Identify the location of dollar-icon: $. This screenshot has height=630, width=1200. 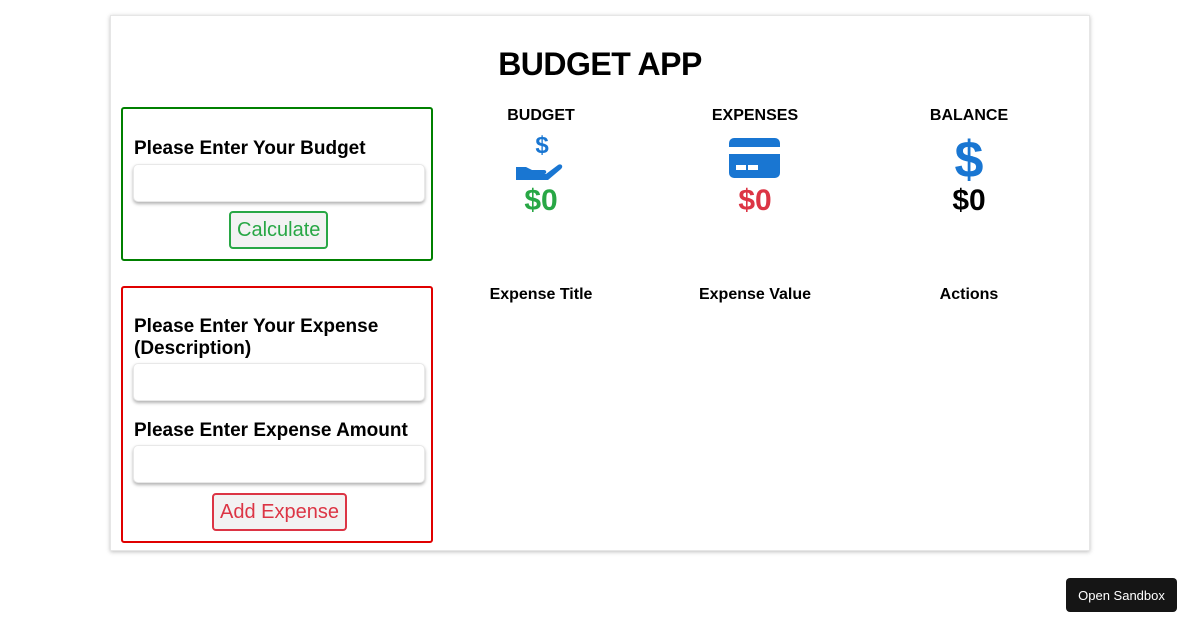
(969, 158).